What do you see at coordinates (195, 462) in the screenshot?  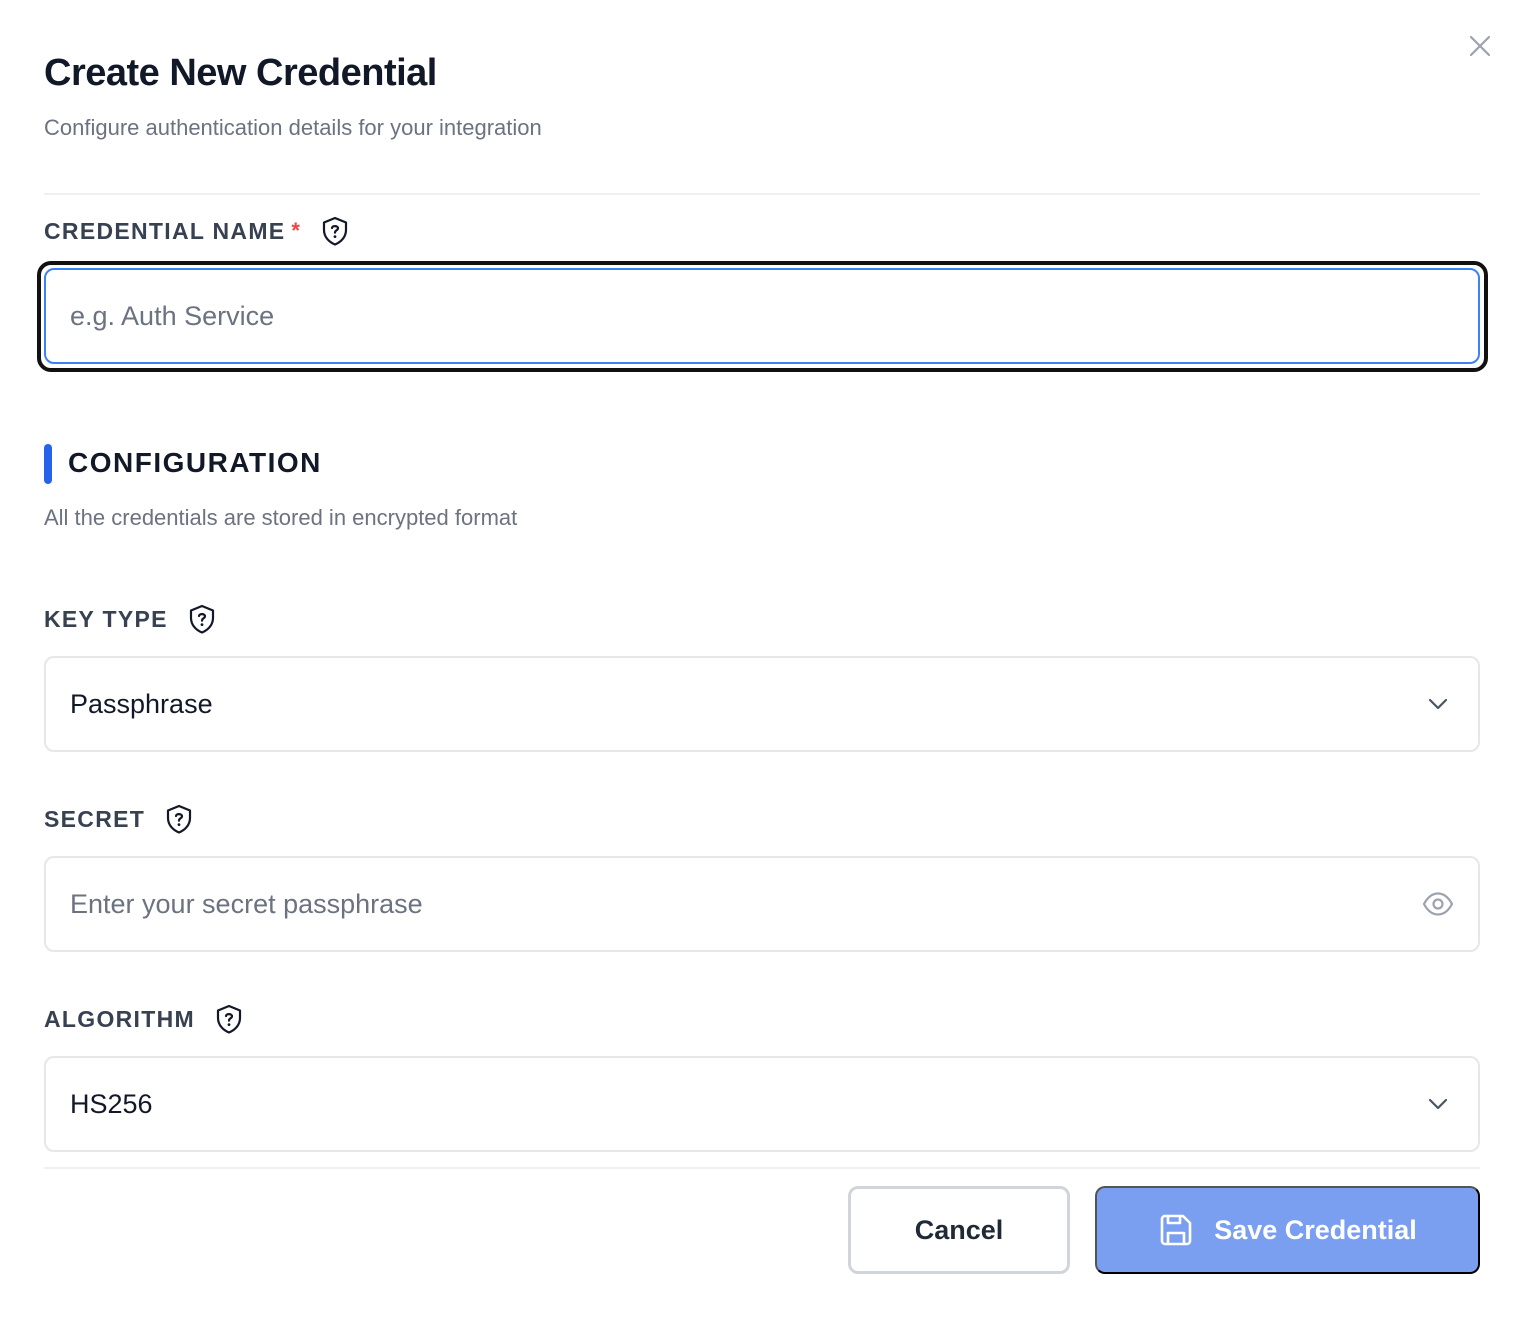 I see `configuration-title: CONFIGURATION` at bounding box center [195, 462].